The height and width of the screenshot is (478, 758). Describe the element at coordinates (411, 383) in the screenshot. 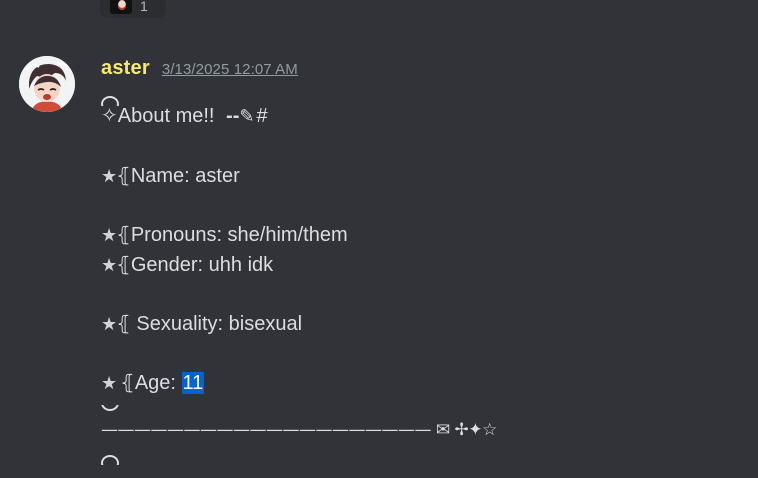

I see `age-line: ★ ⦃Age: 11` at that location.